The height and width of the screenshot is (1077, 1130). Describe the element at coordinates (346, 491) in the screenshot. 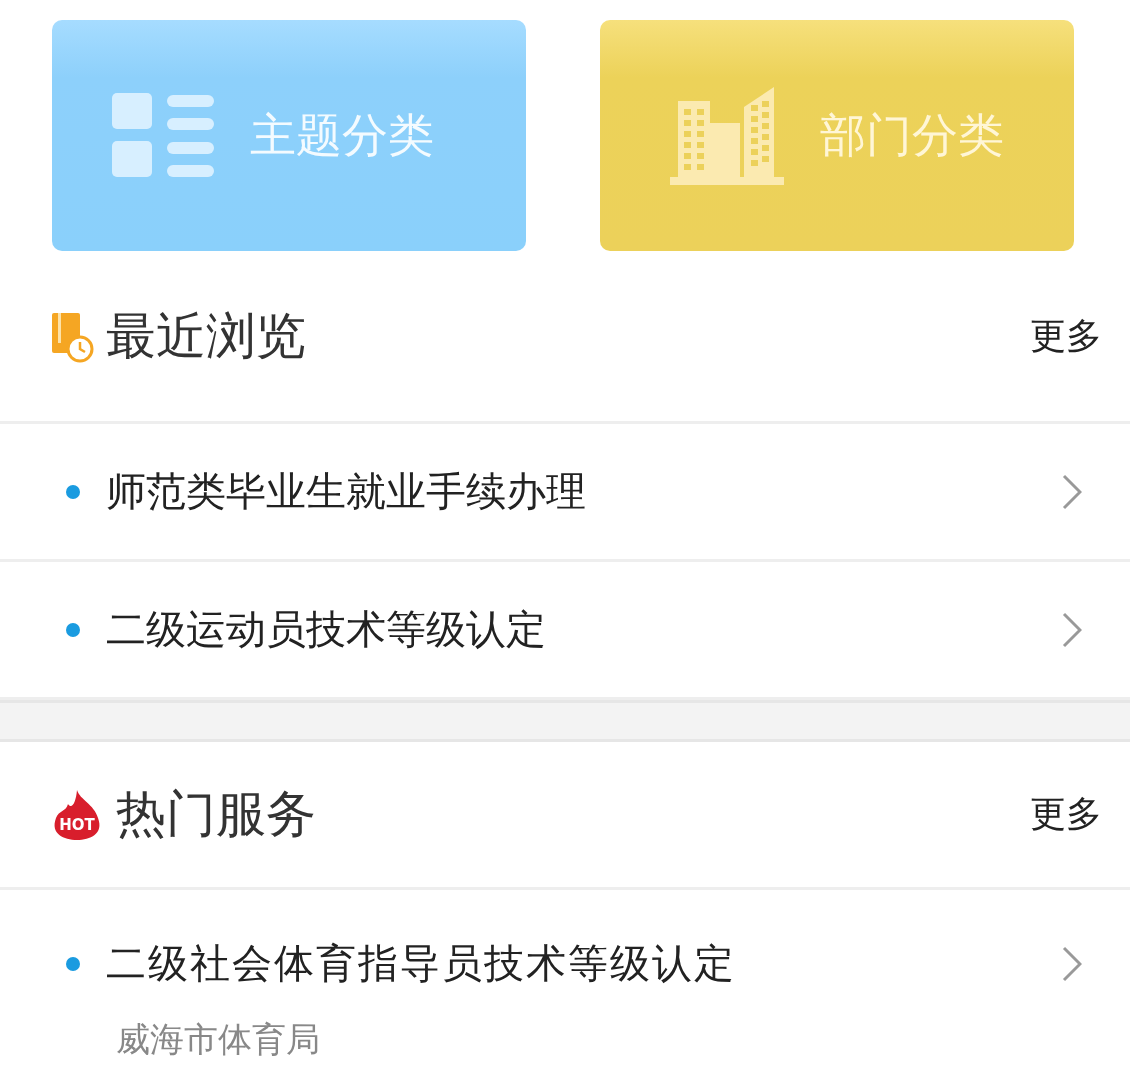

I see `item-title: 师范类毕业生就业手续办理` at that location.